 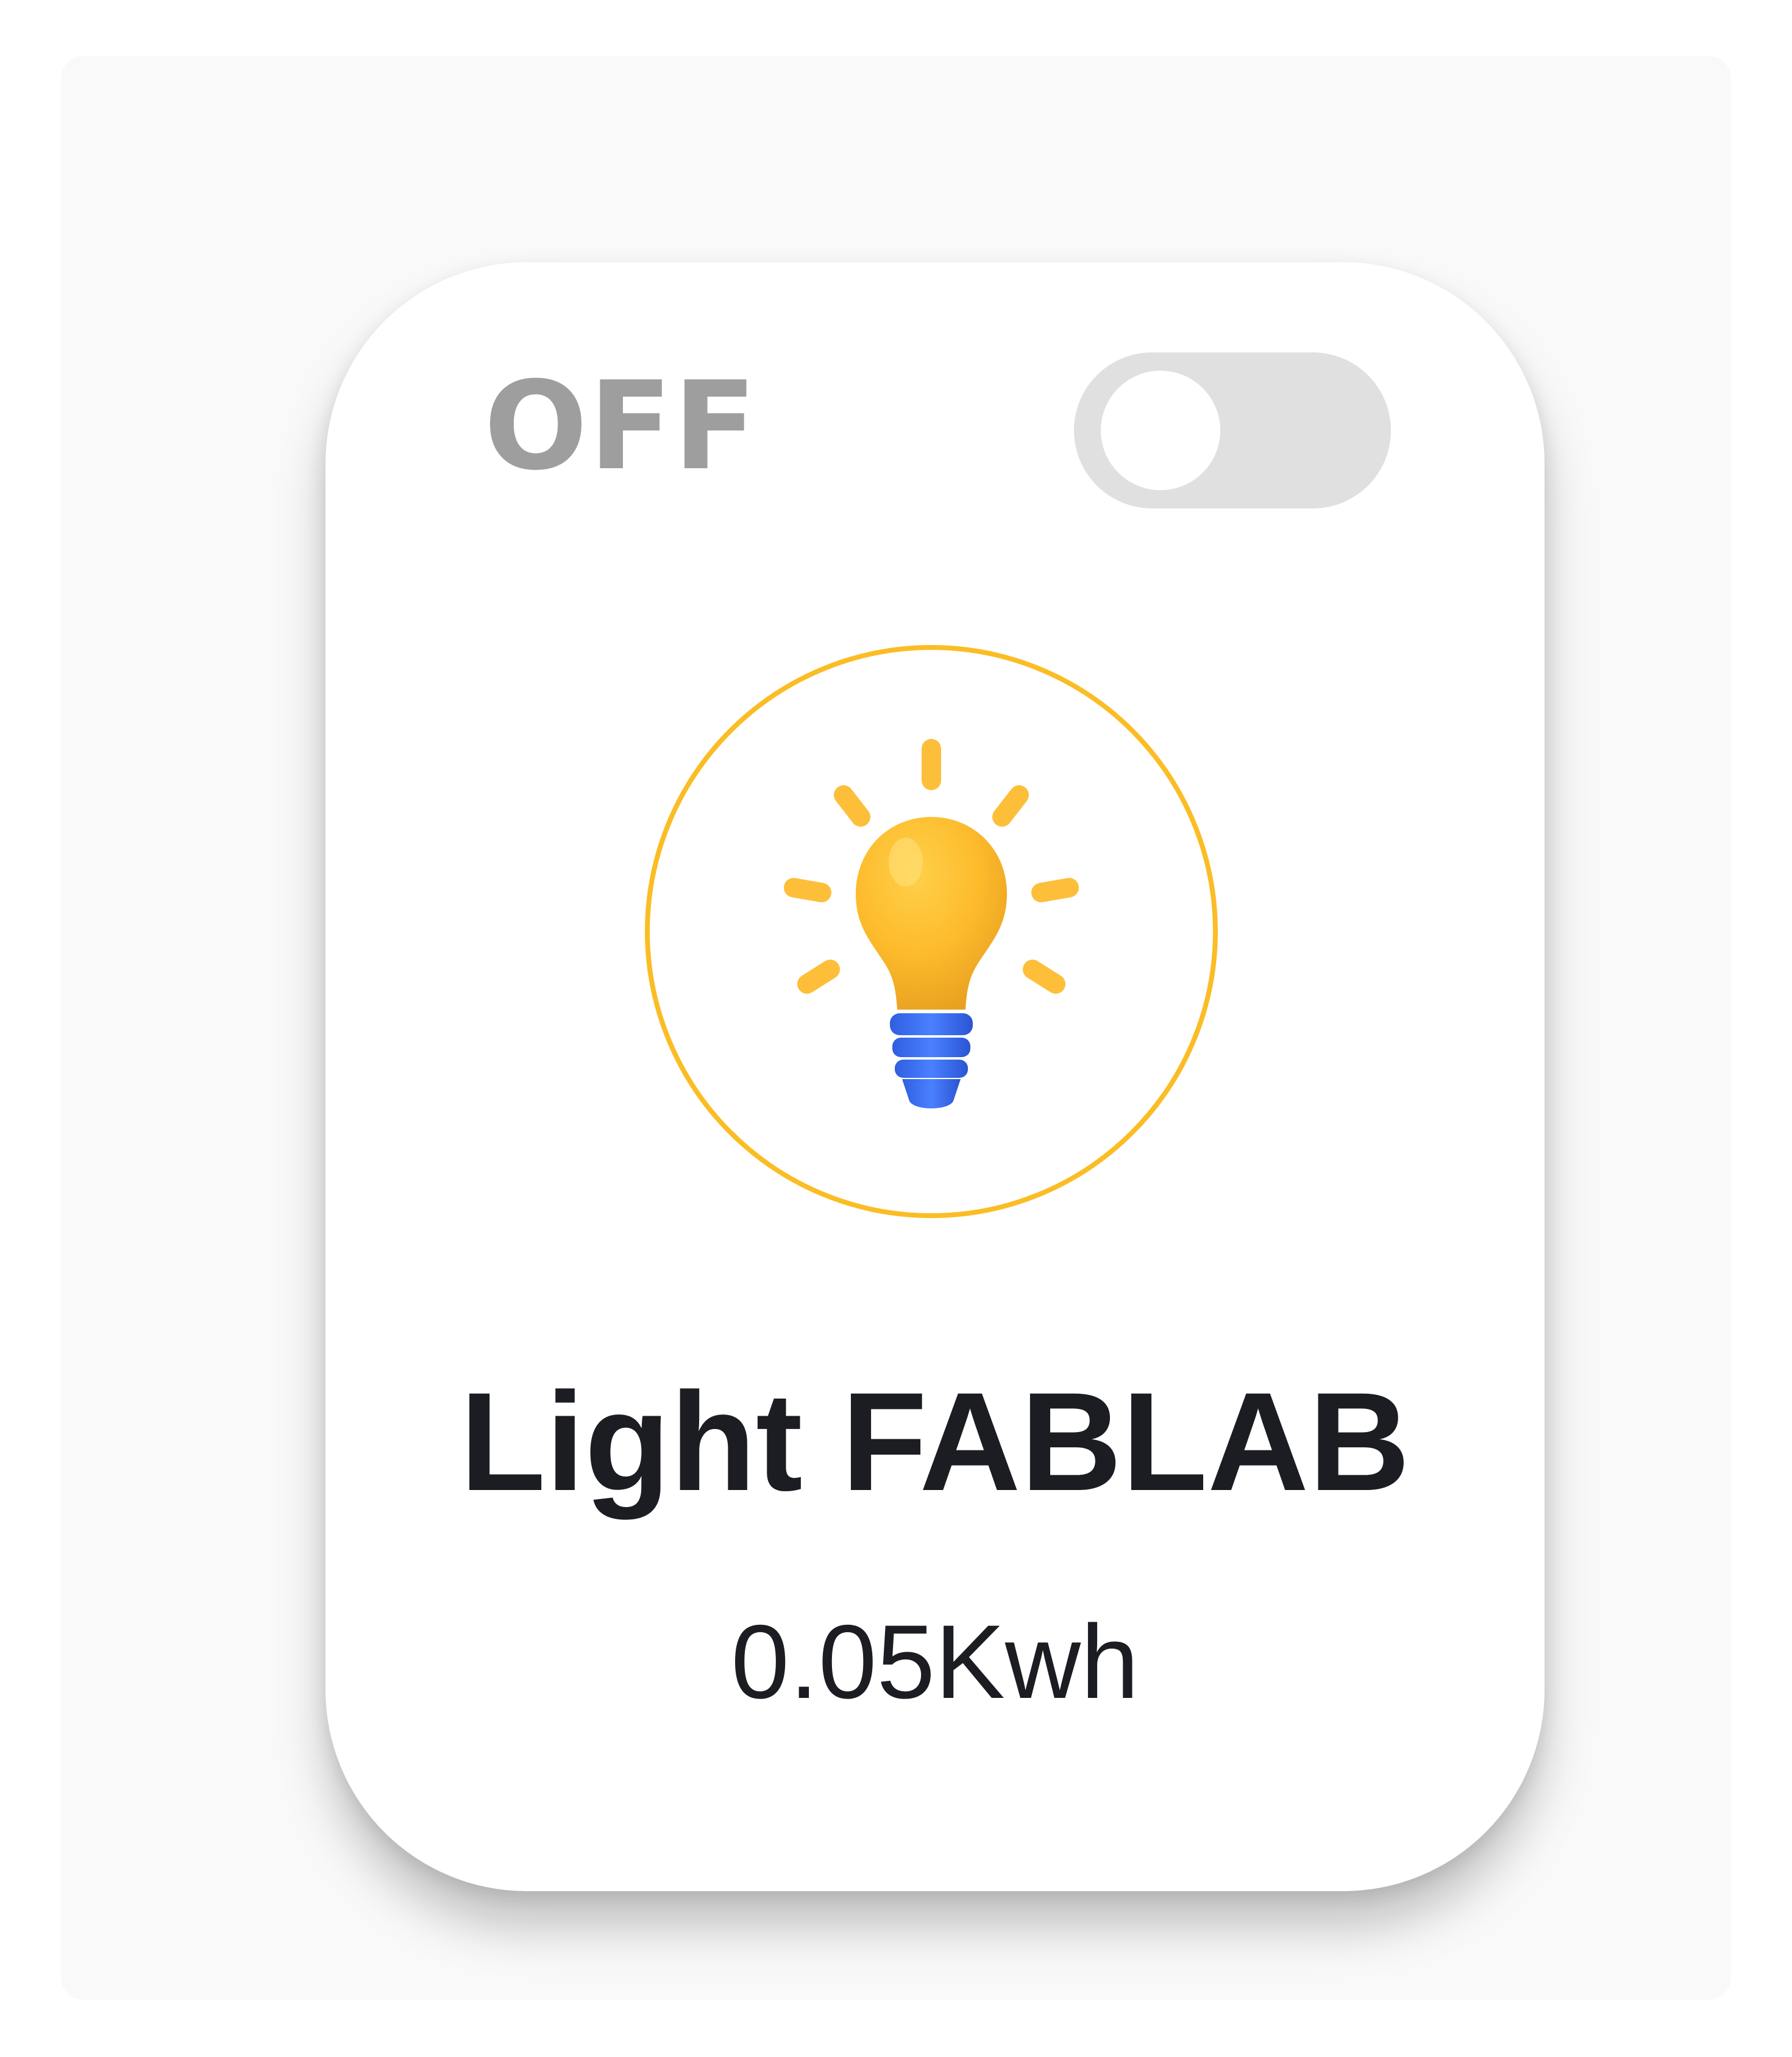 I want to click on device-name: Light FABLAB, so click(x=935, y=1442).